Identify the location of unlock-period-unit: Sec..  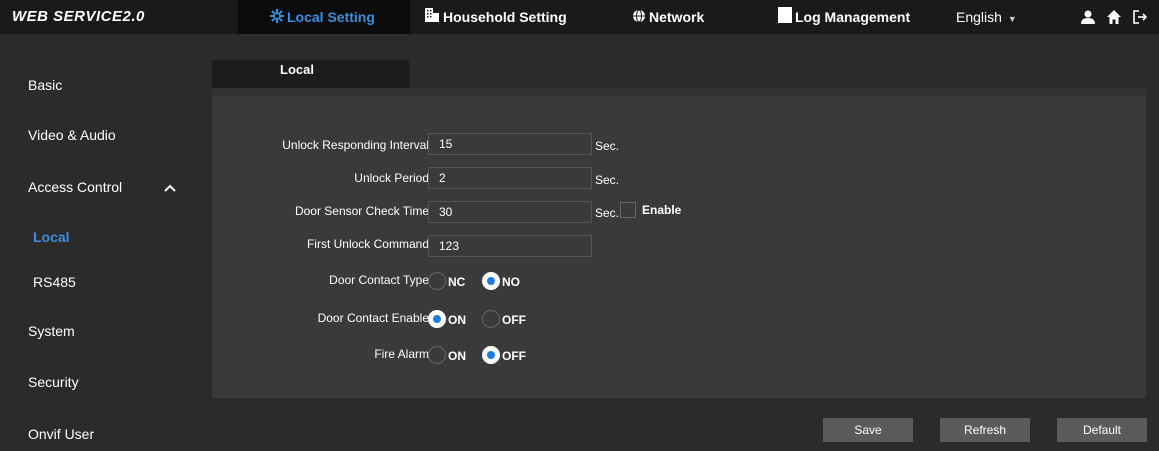
(607, 180).